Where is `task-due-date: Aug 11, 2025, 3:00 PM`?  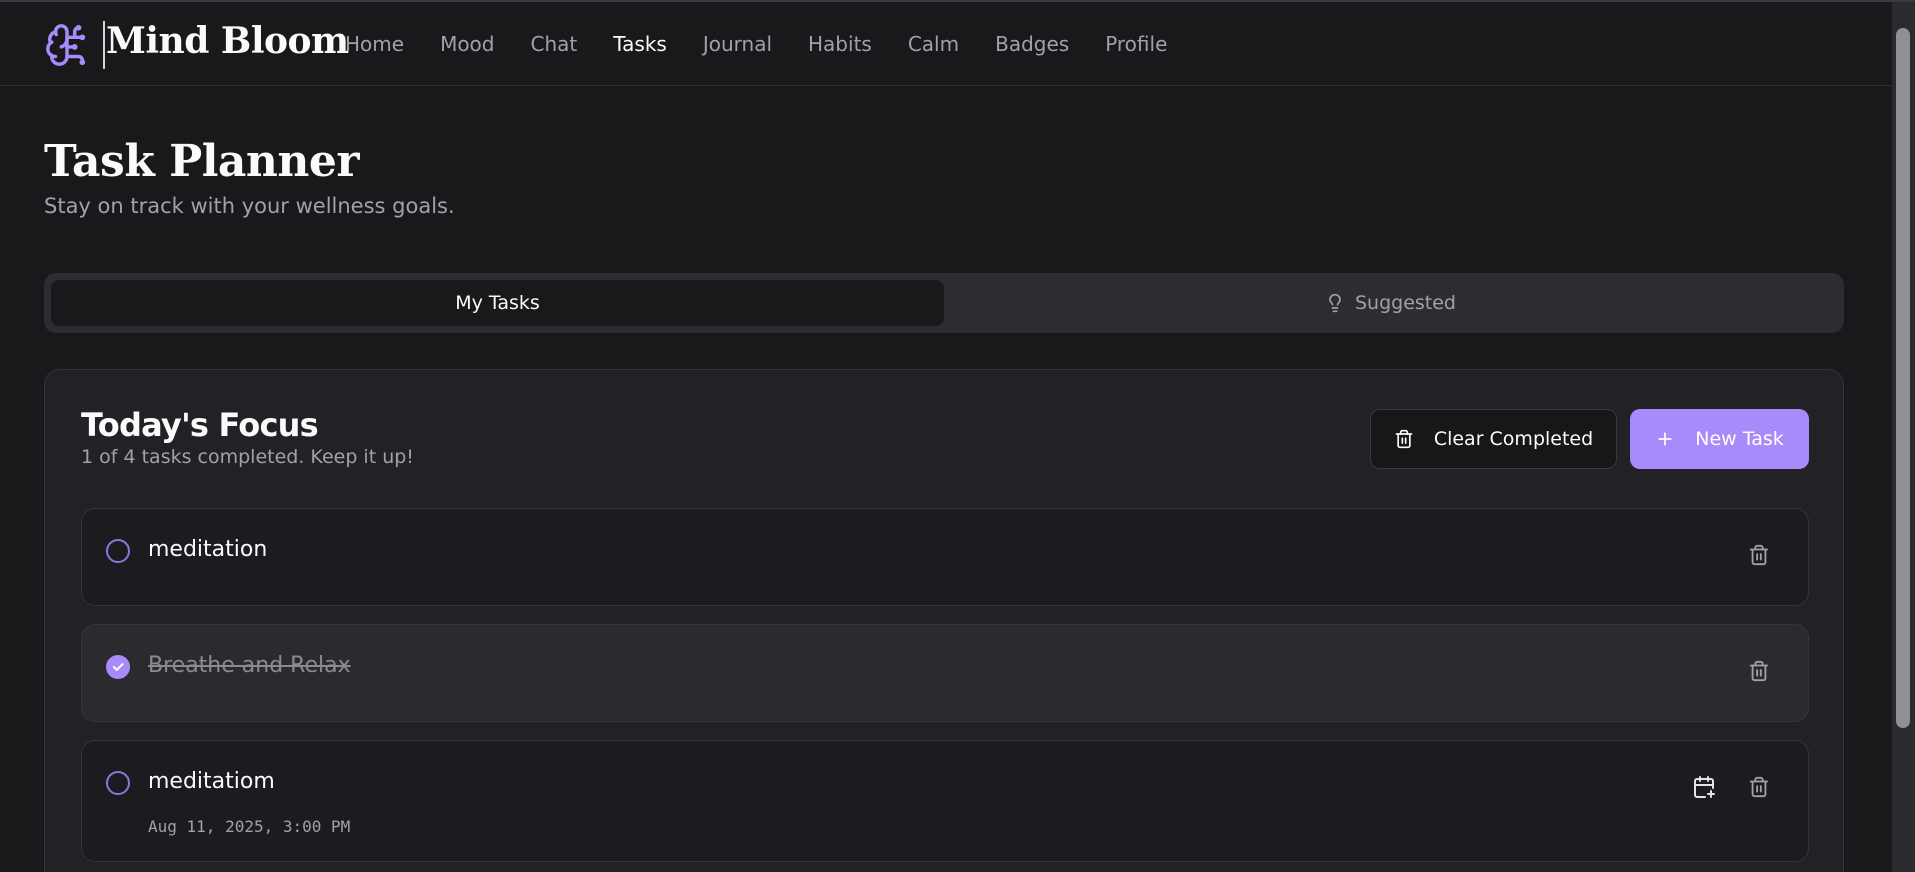
task-due-date: Aug 11, 2025, 3:00 PM is located at coordinates (249, 826).